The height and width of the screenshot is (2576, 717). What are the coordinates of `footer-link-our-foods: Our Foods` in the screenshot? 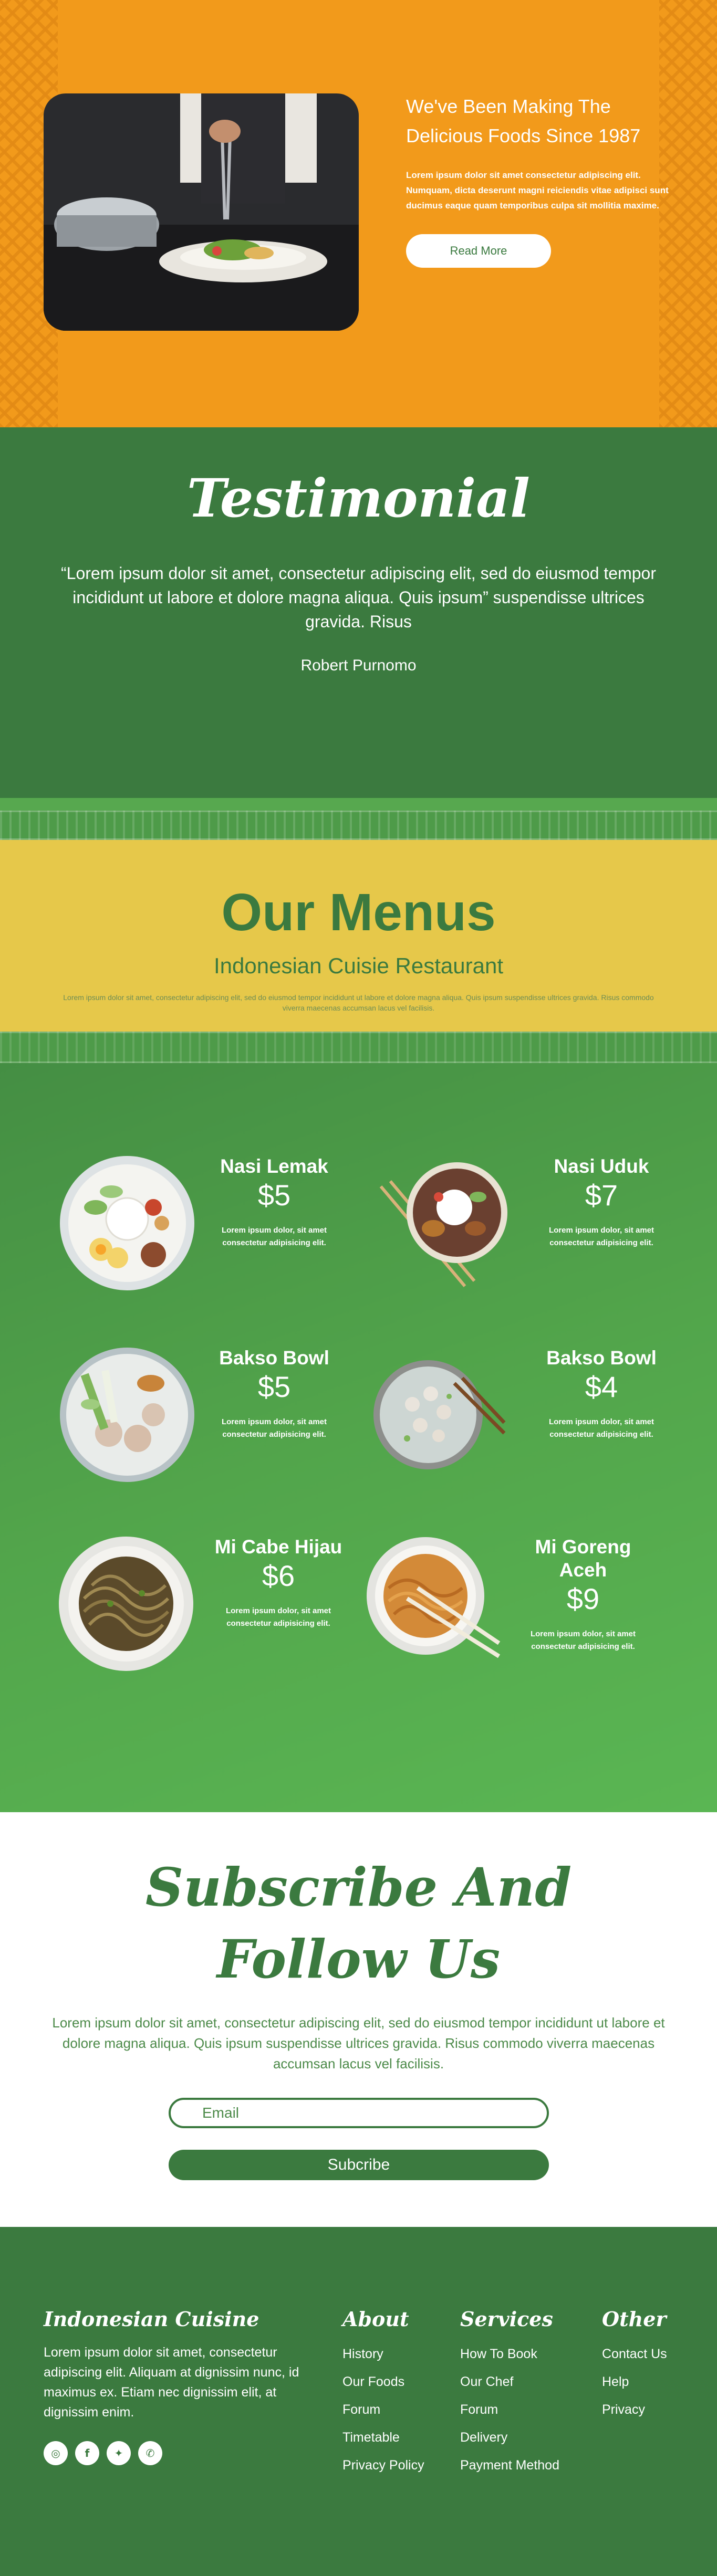 It's located at (383, 2382).